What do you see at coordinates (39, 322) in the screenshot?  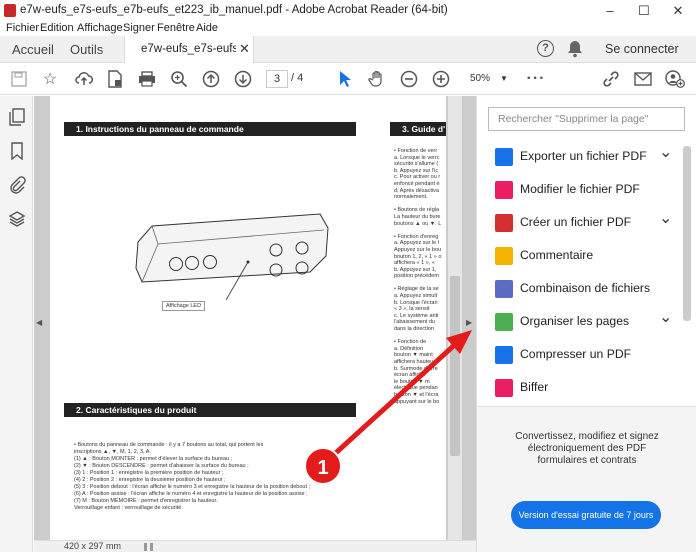 I see `collapse-left-panel-icon: ◀` at bounding box center [39, 322].